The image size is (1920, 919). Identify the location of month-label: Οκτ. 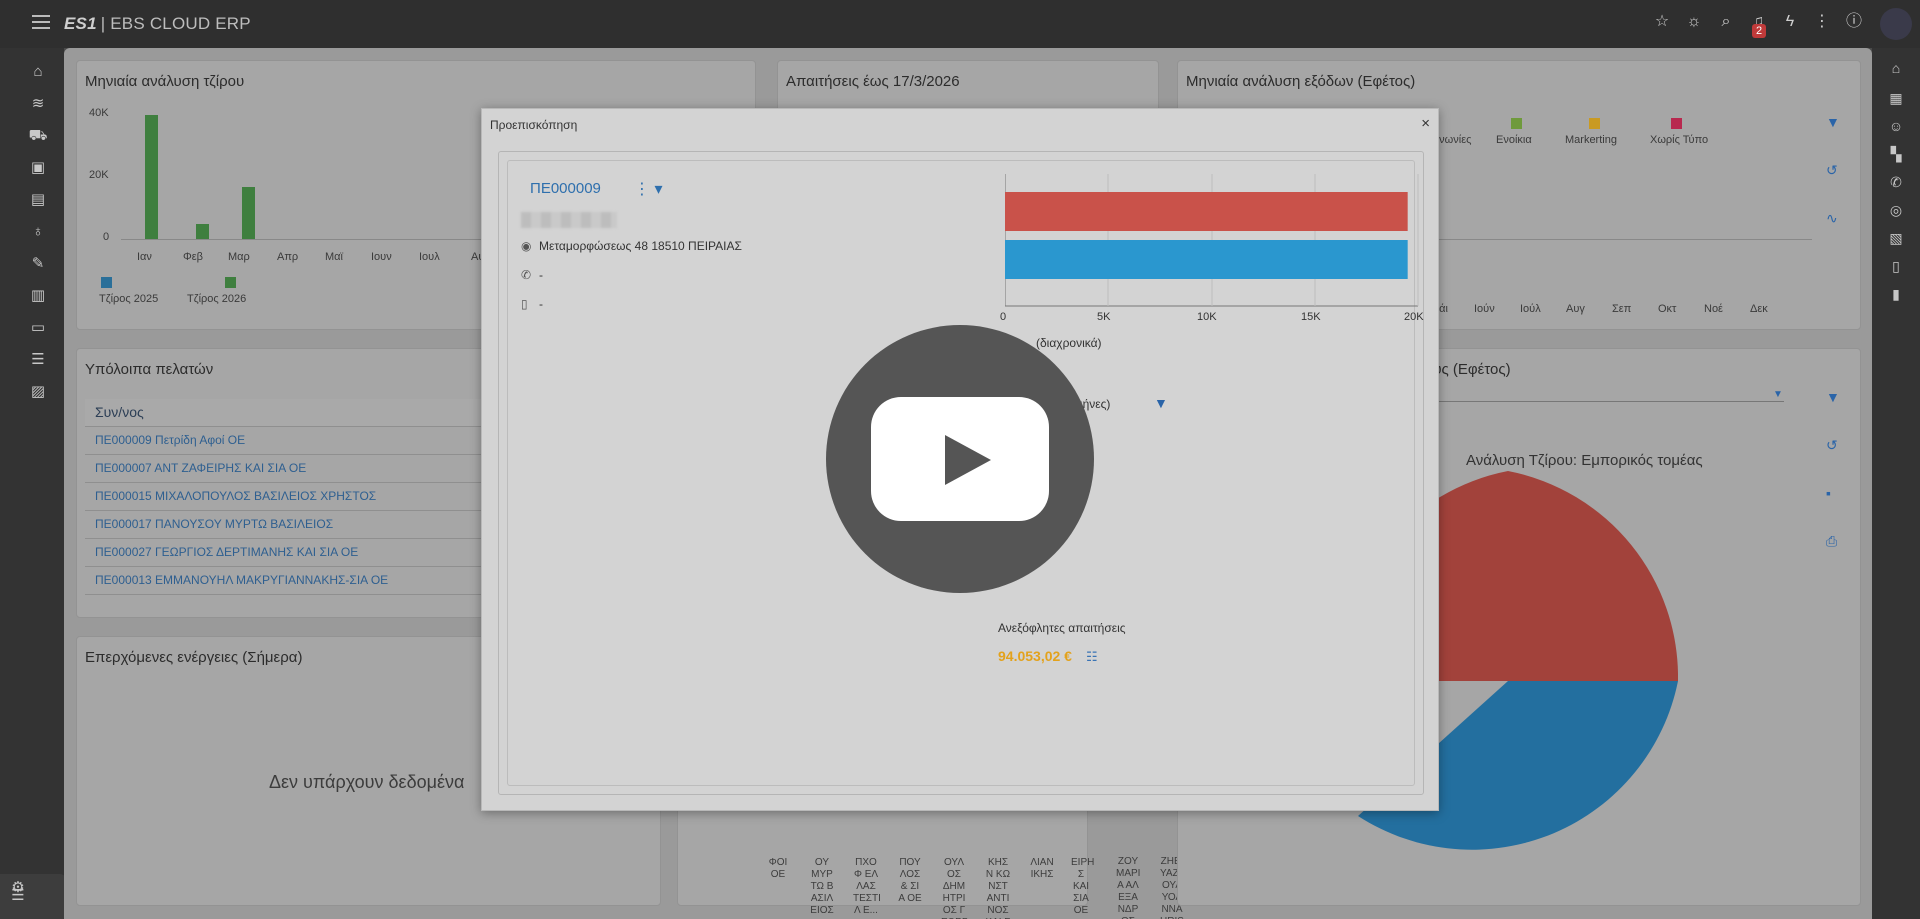
(1667, 309).